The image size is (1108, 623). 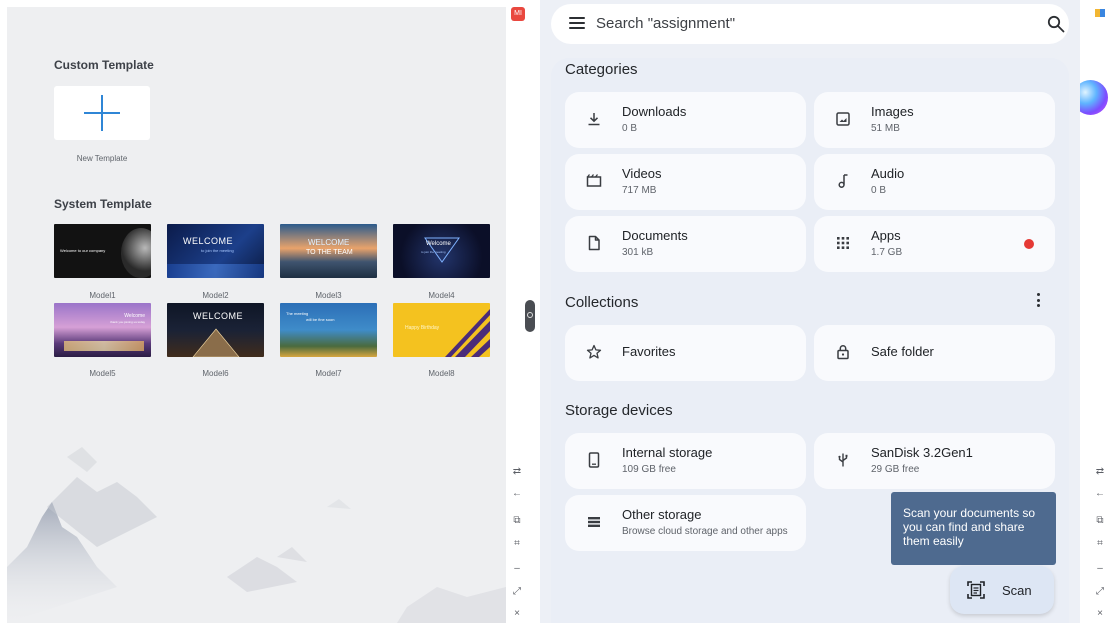 What do you see at coordinates (843, 119) in the screenshot?
I see `image-icon` at bounding box center [843, 119].